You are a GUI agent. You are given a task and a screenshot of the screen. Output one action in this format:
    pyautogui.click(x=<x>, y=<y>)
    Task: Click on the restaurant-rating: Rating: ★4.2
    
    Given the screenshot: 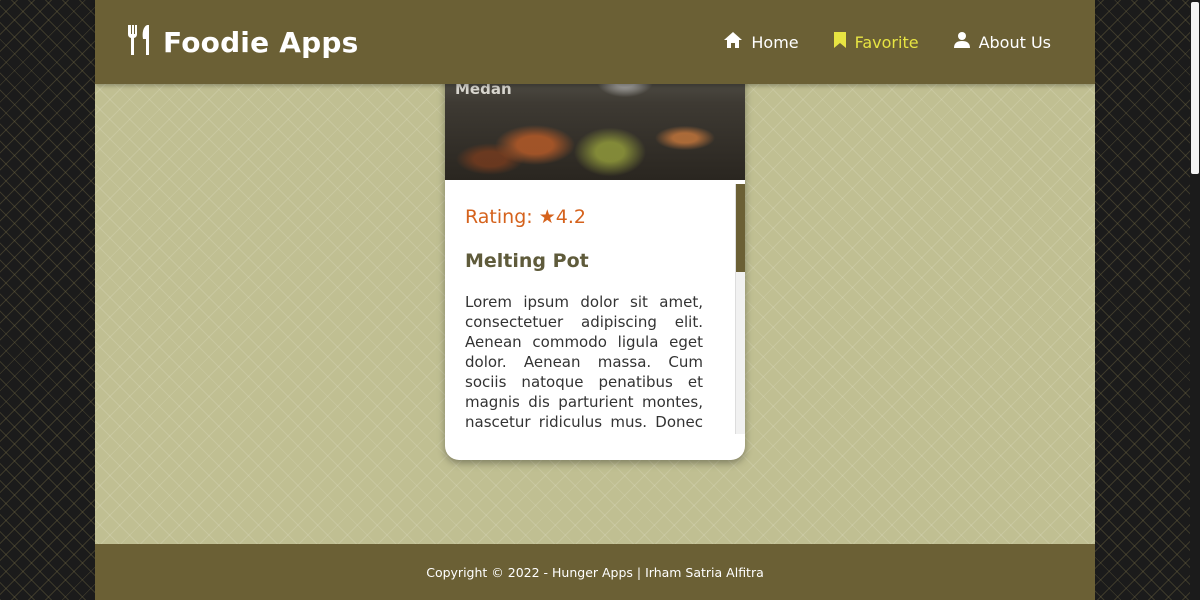 What is the action you would take?
    pyautogui.click(x=584, y=217)
    